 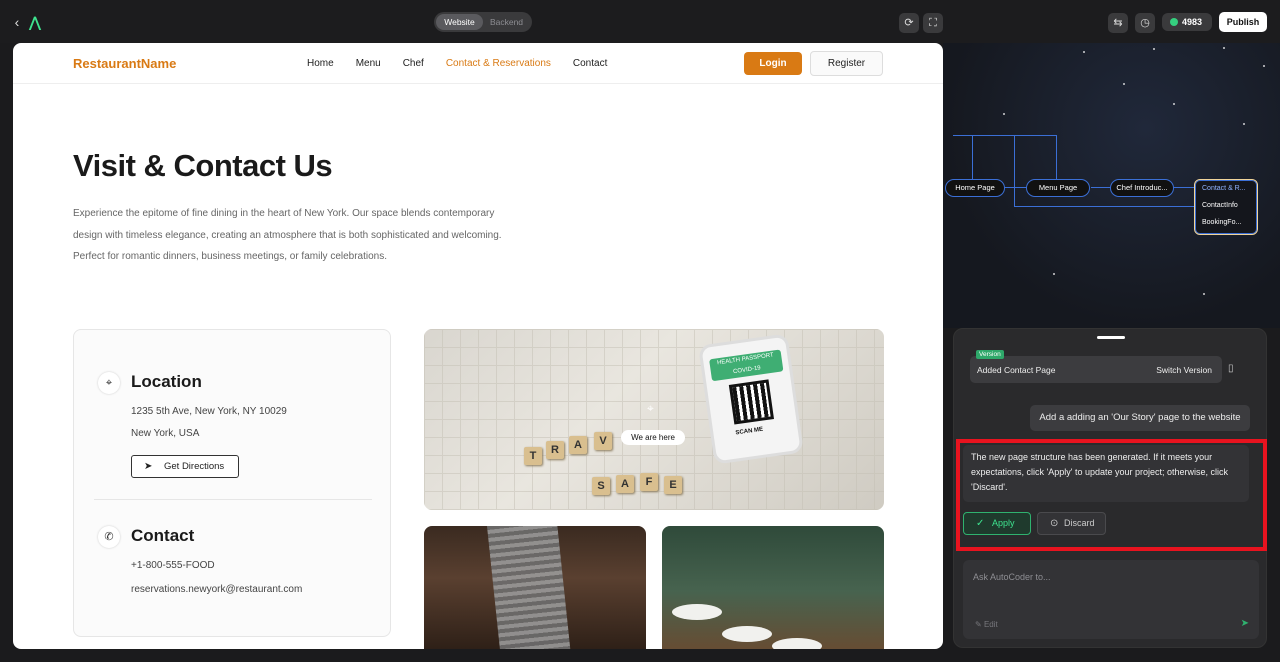 I want to click on bookmark-icon: ▯, so click(x=1231, y=368).